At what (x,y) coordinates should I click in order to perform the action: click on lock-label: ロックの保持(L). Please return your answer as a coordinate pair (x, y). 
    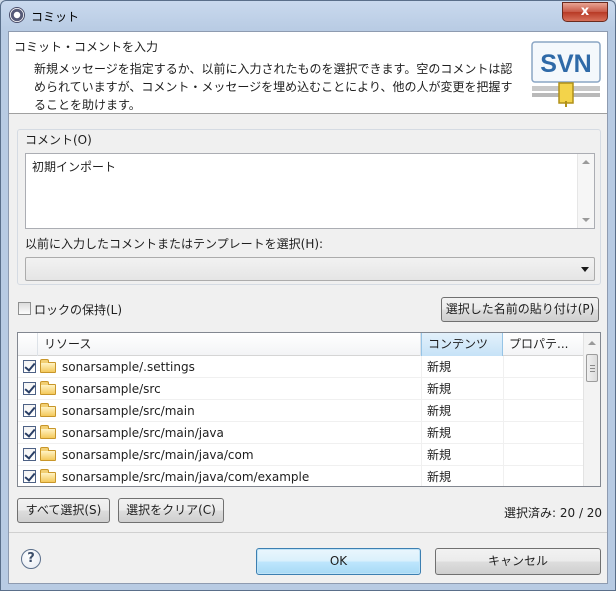
    Looking at the image, I should click on (78, 310).